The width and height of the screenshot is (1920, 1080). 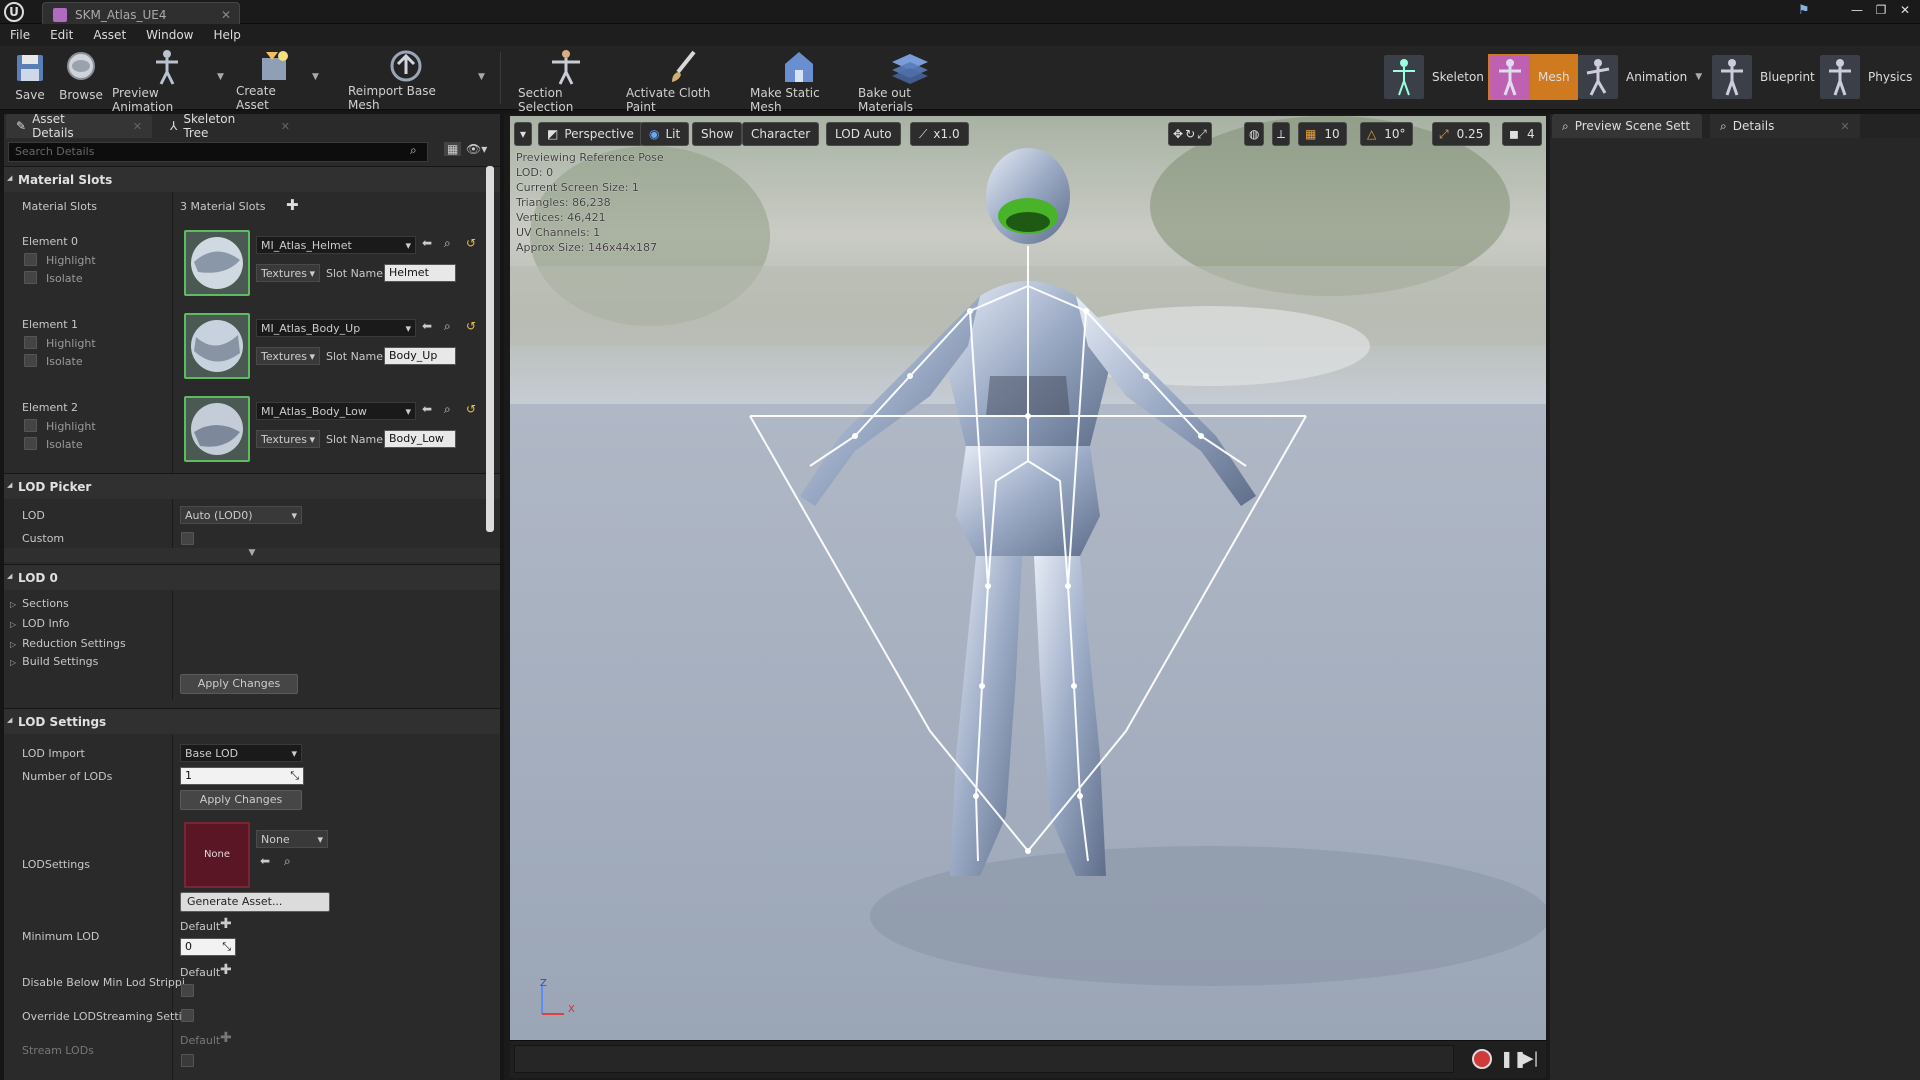 What do you see at coordinates (241, 800) in the screenshot?
I see `lod-settings-apply-changes-button: Apply Changes` at bounding box center [241, 800].